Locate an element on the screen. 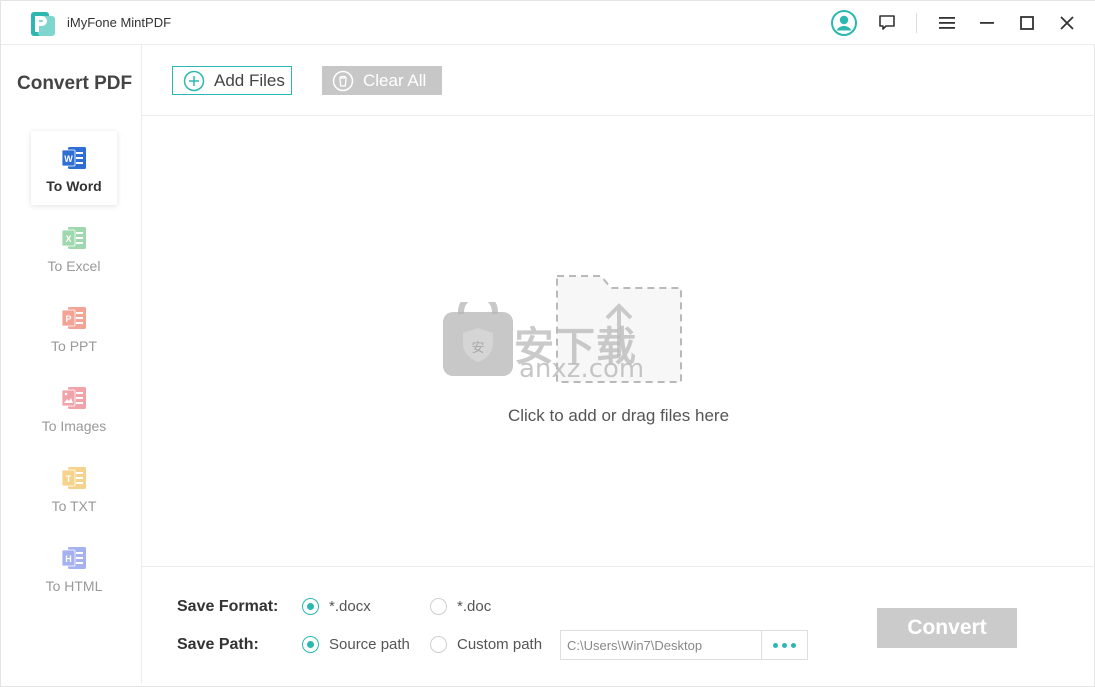 The height and width of the screenshot is (687, 1095). format-docx-radio: *.docx is located at coordinates (336, 606).